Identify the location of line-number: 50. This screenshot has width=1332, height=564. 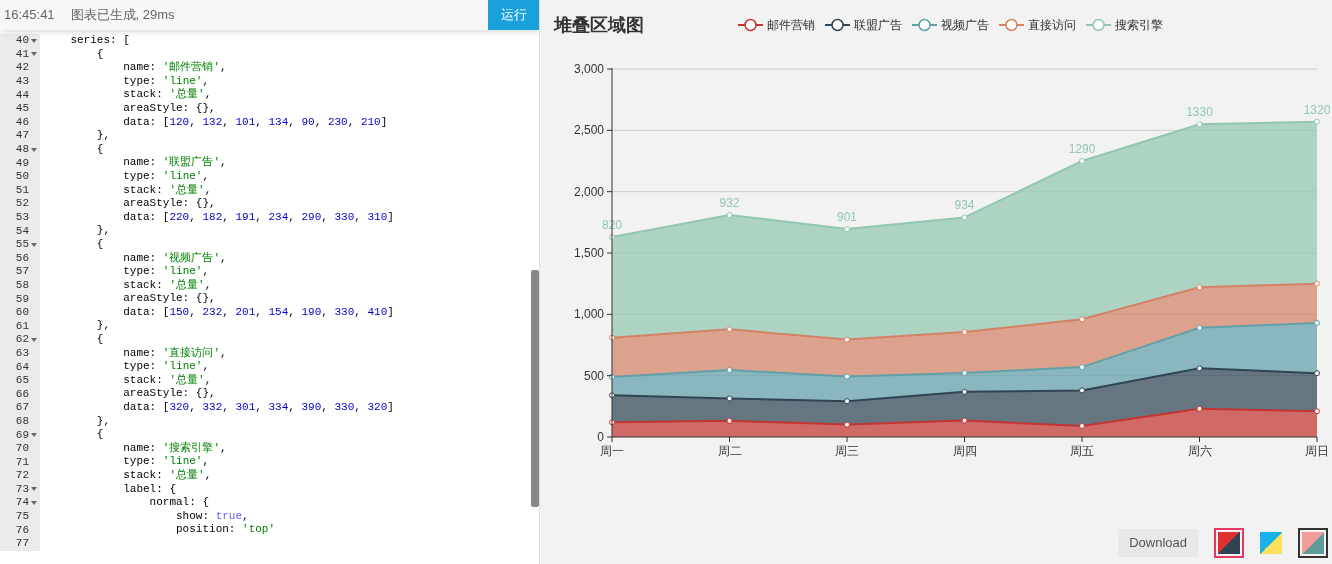
(22, 177).